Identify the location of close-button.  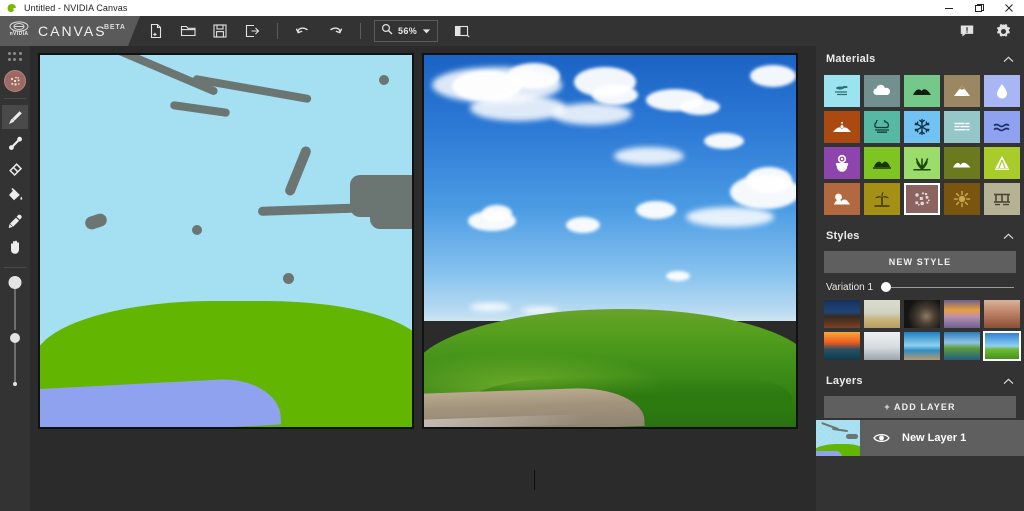
(1009, 8).